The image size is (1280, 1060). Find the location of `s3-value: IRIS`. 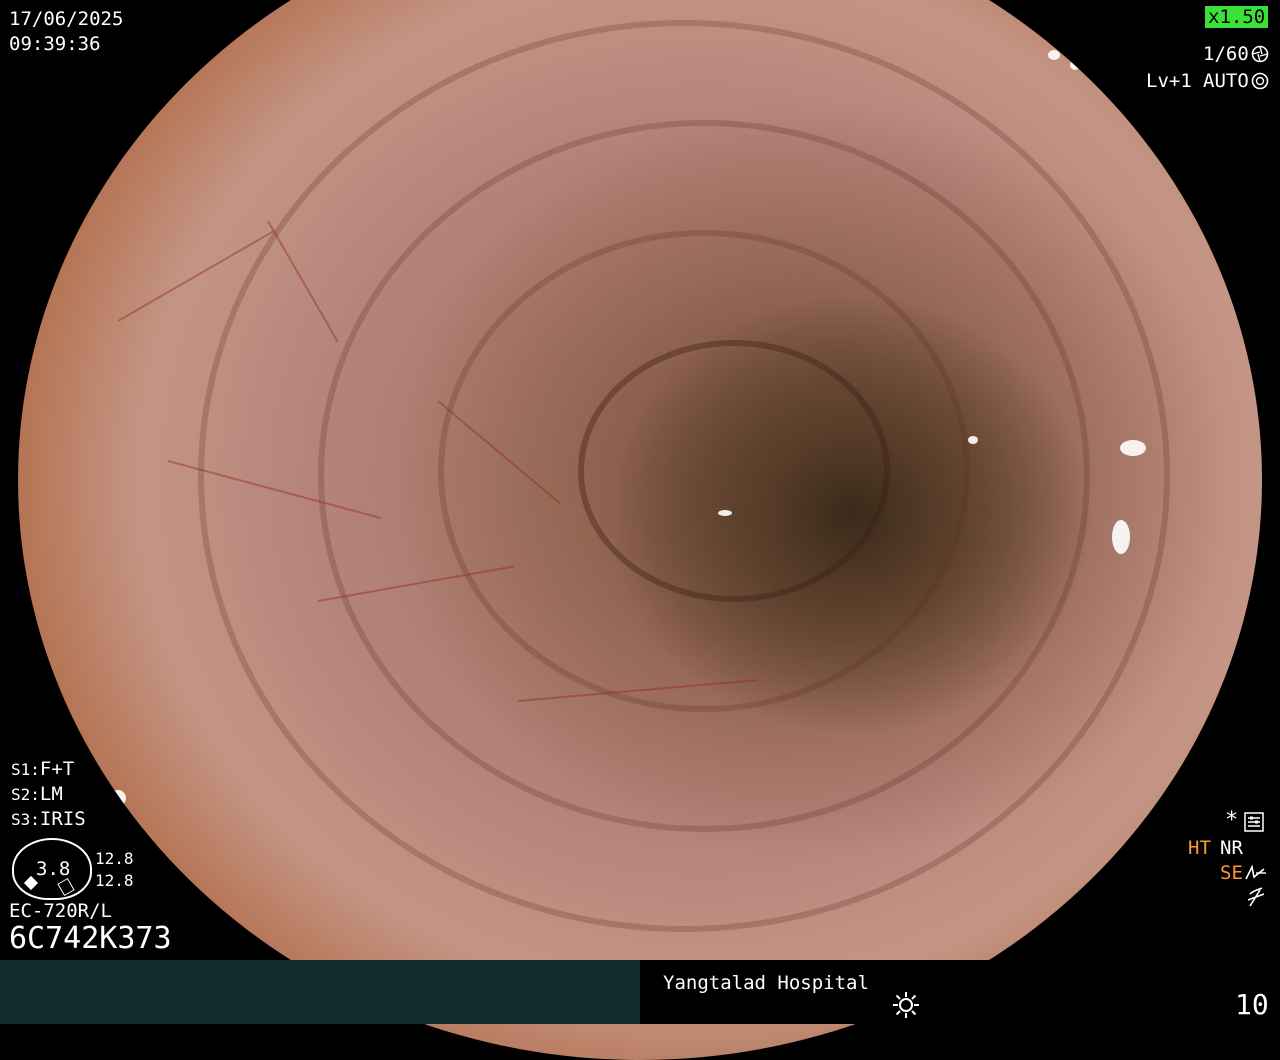

s3-value: IRIS is located at coordinates (62, 819).